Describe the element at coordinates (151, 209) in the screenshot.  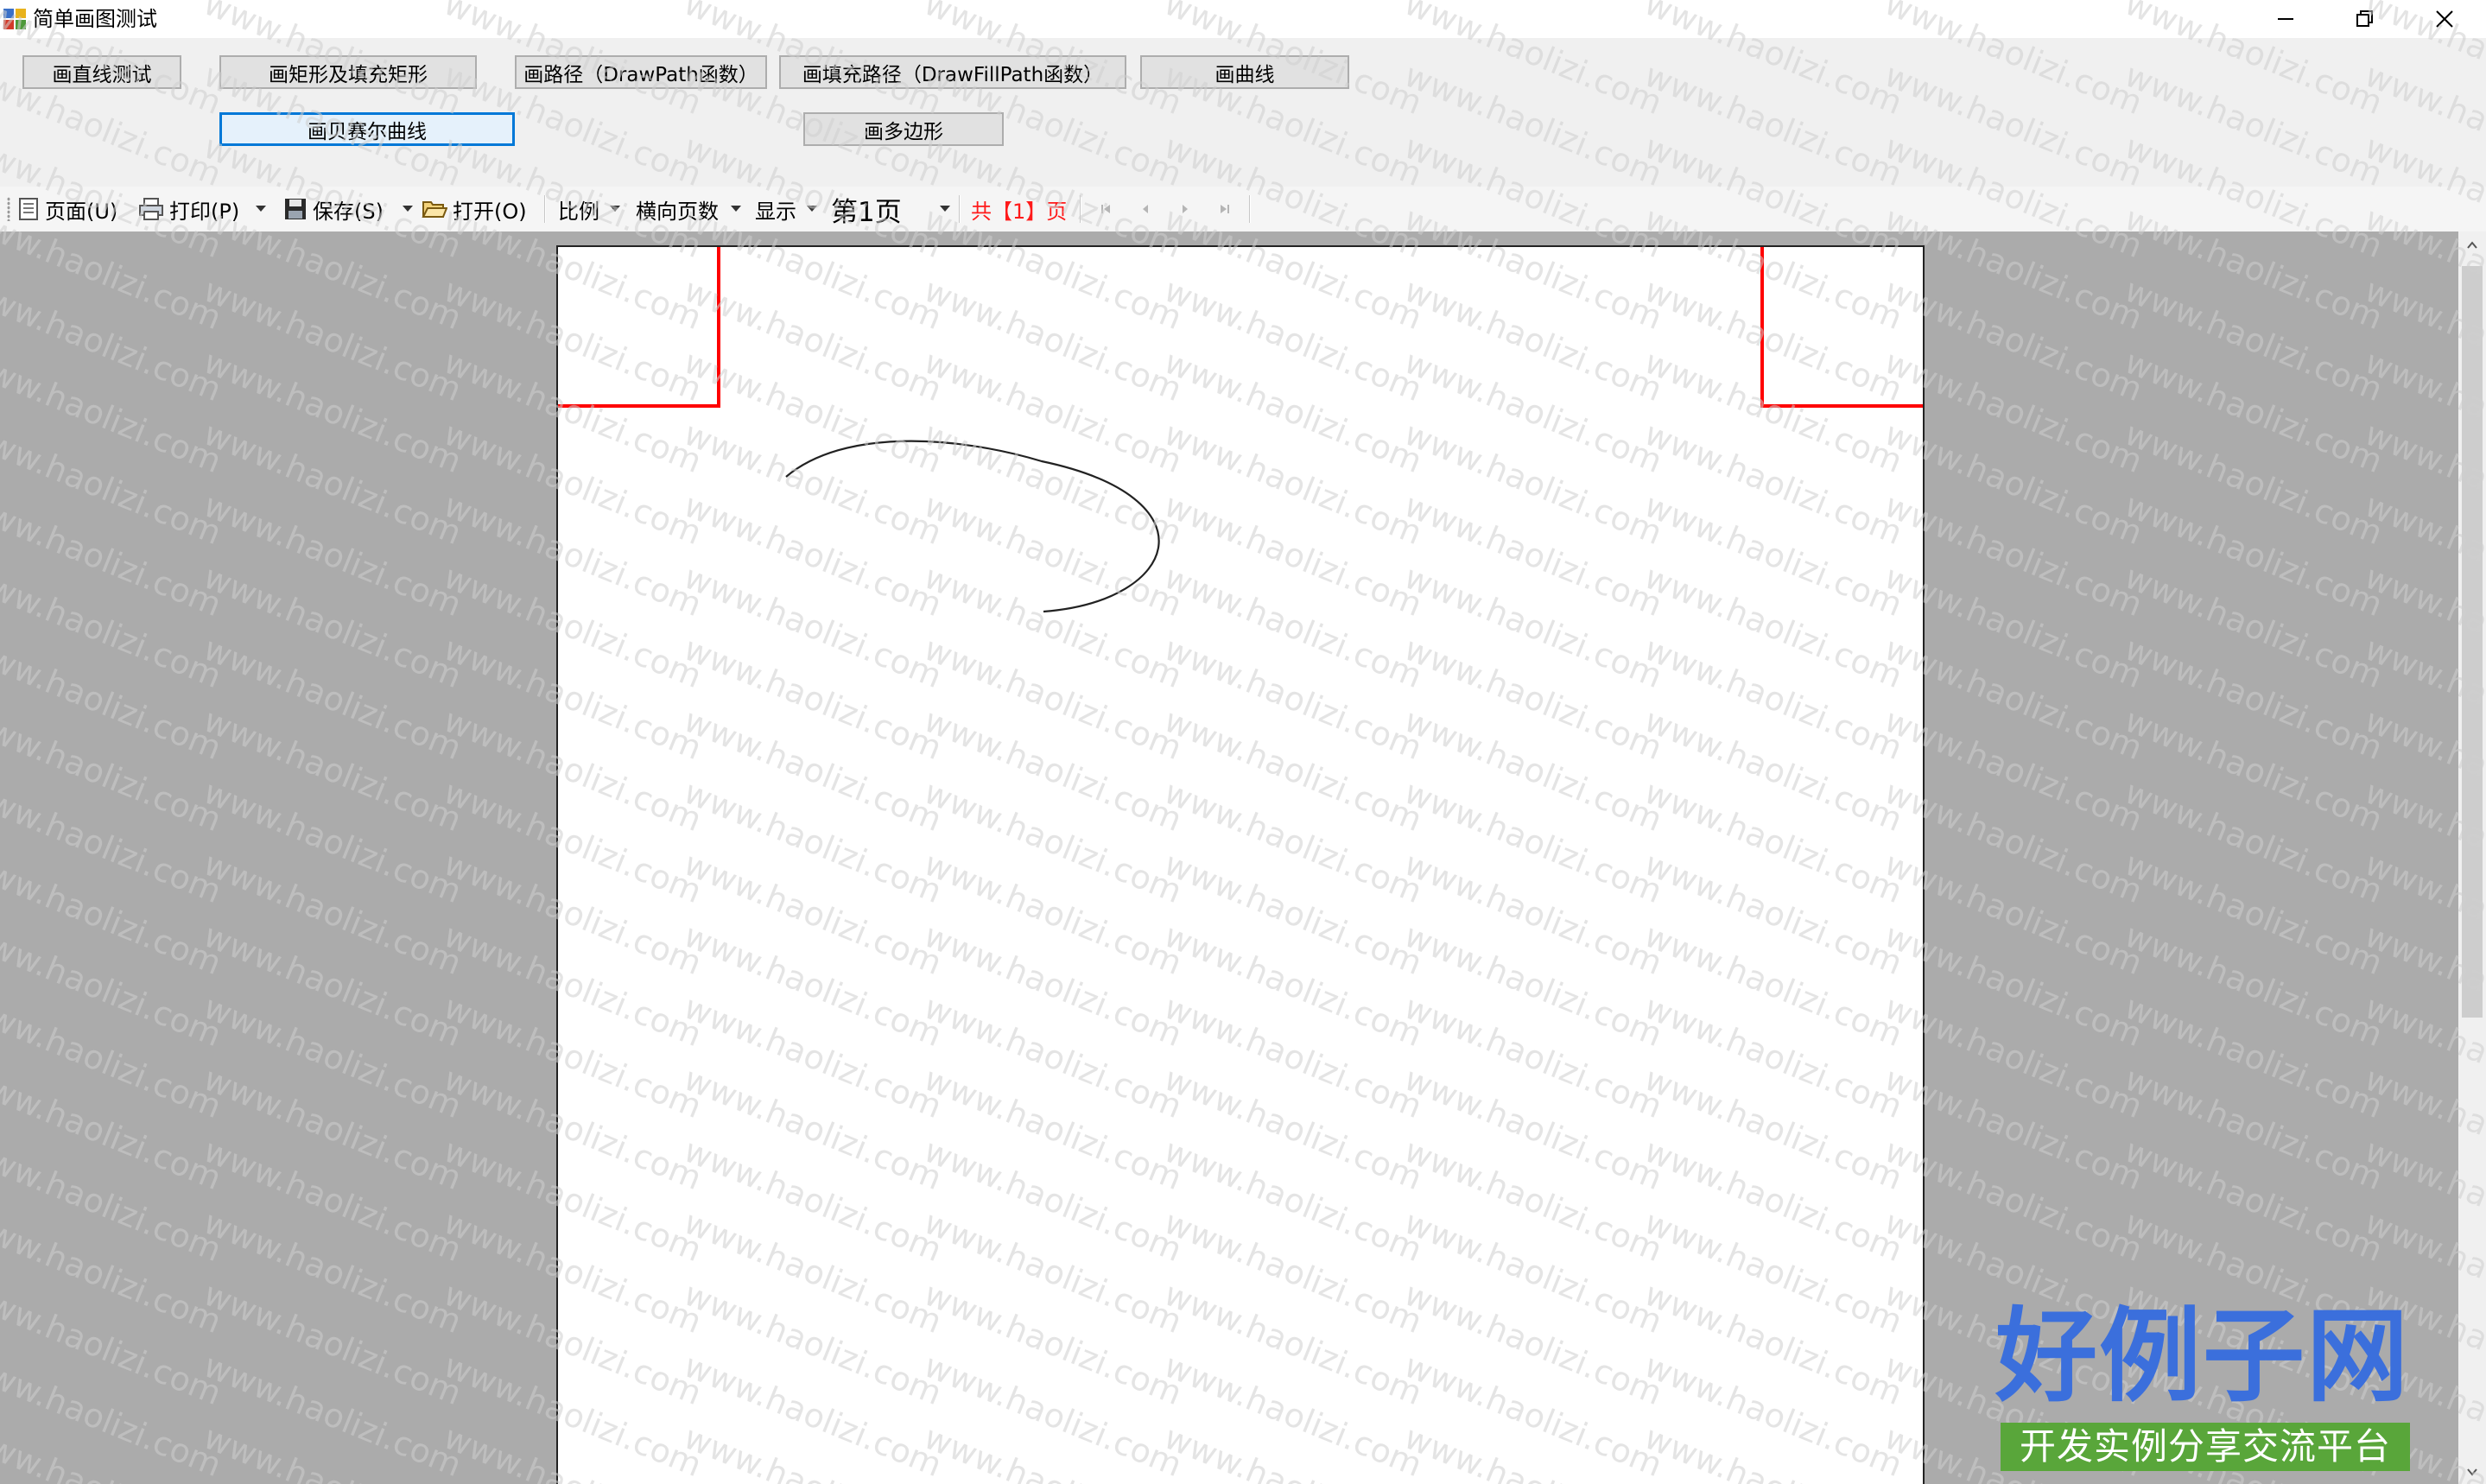
I see `printer-icon` at that location.